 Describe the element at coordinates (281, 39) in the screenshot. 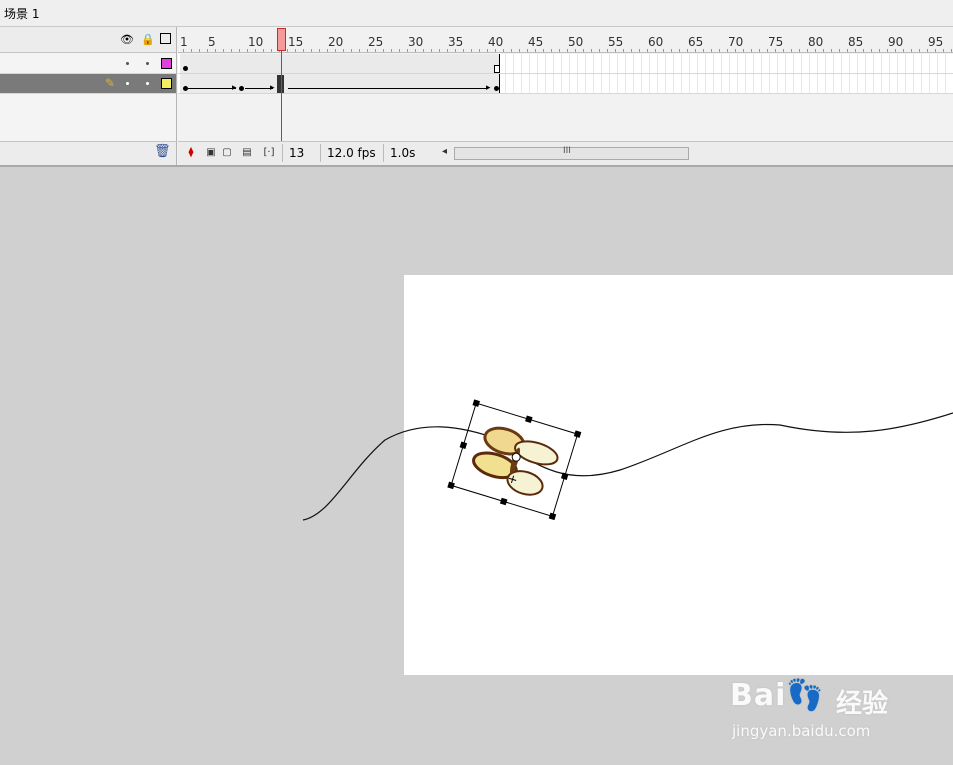

I see `playhead` at that location.